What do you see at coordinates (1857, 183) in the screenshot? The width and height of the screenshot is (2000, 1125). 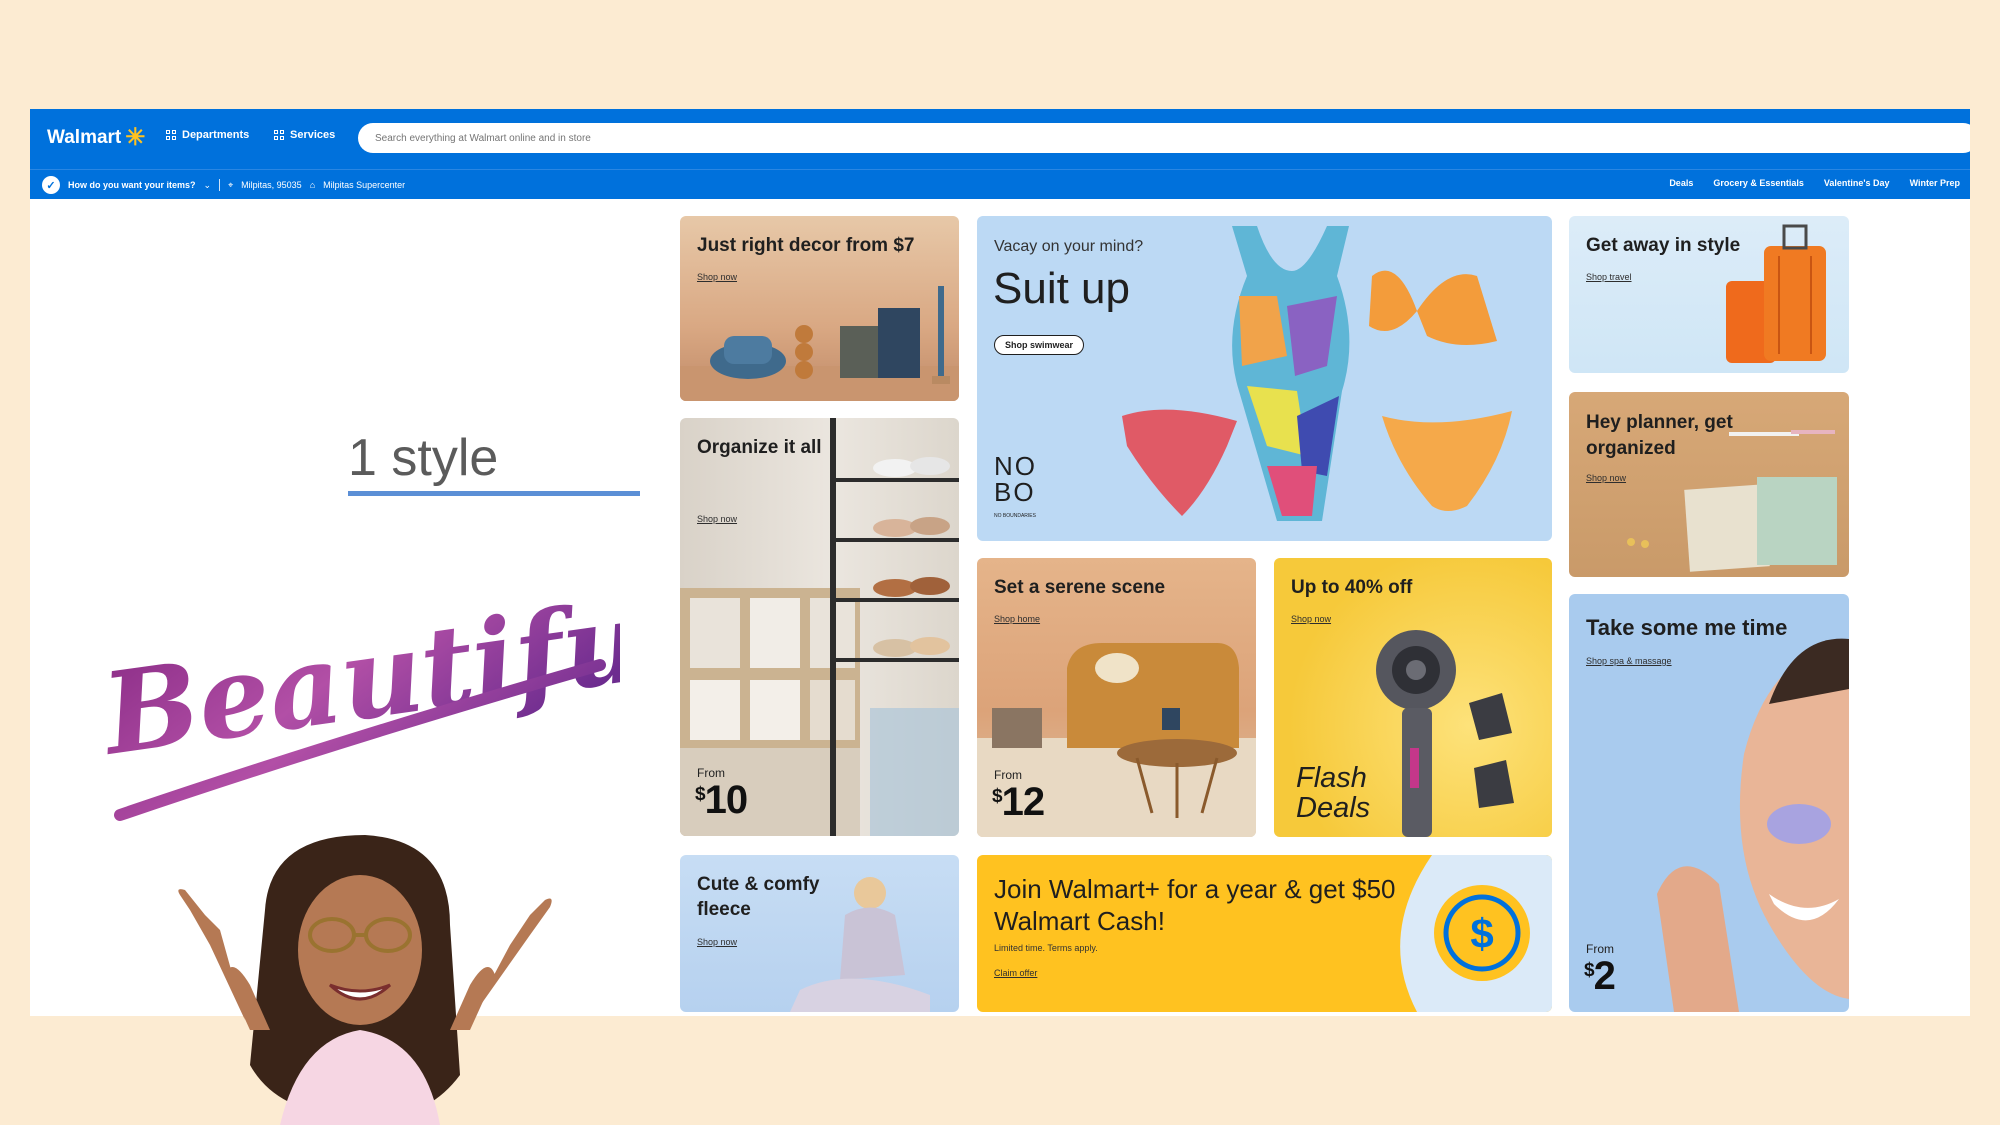 I see `link-valentines: Valentine's Day` at bounding box center [1857, 183].